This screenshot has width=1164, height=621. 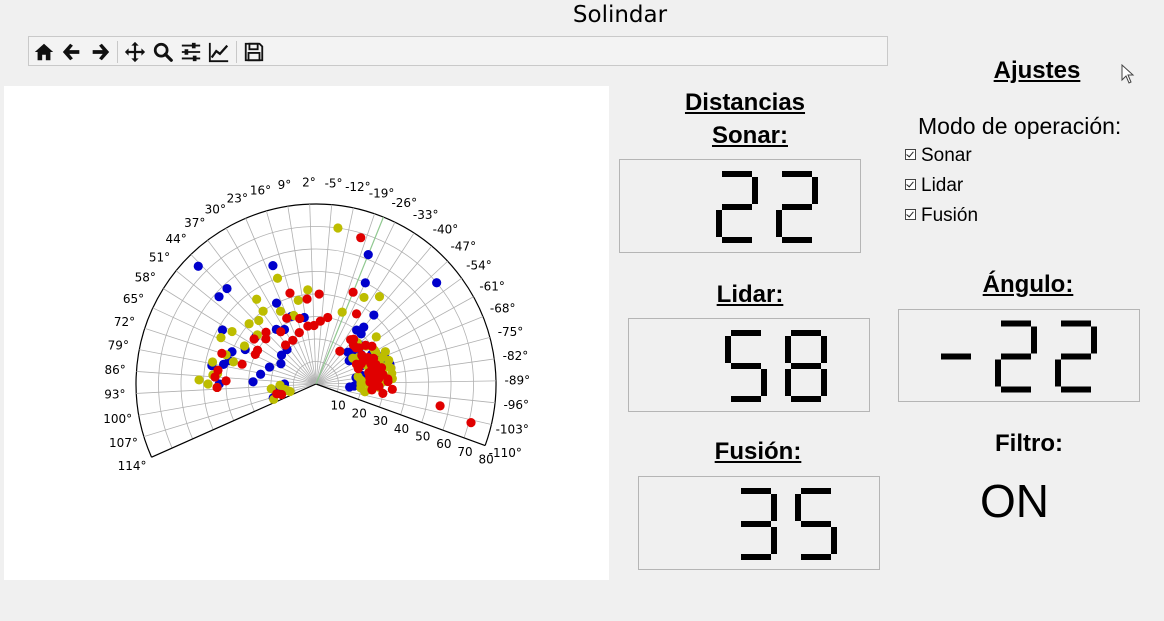 I want to click on forward-button, so click(x=100, y=52).